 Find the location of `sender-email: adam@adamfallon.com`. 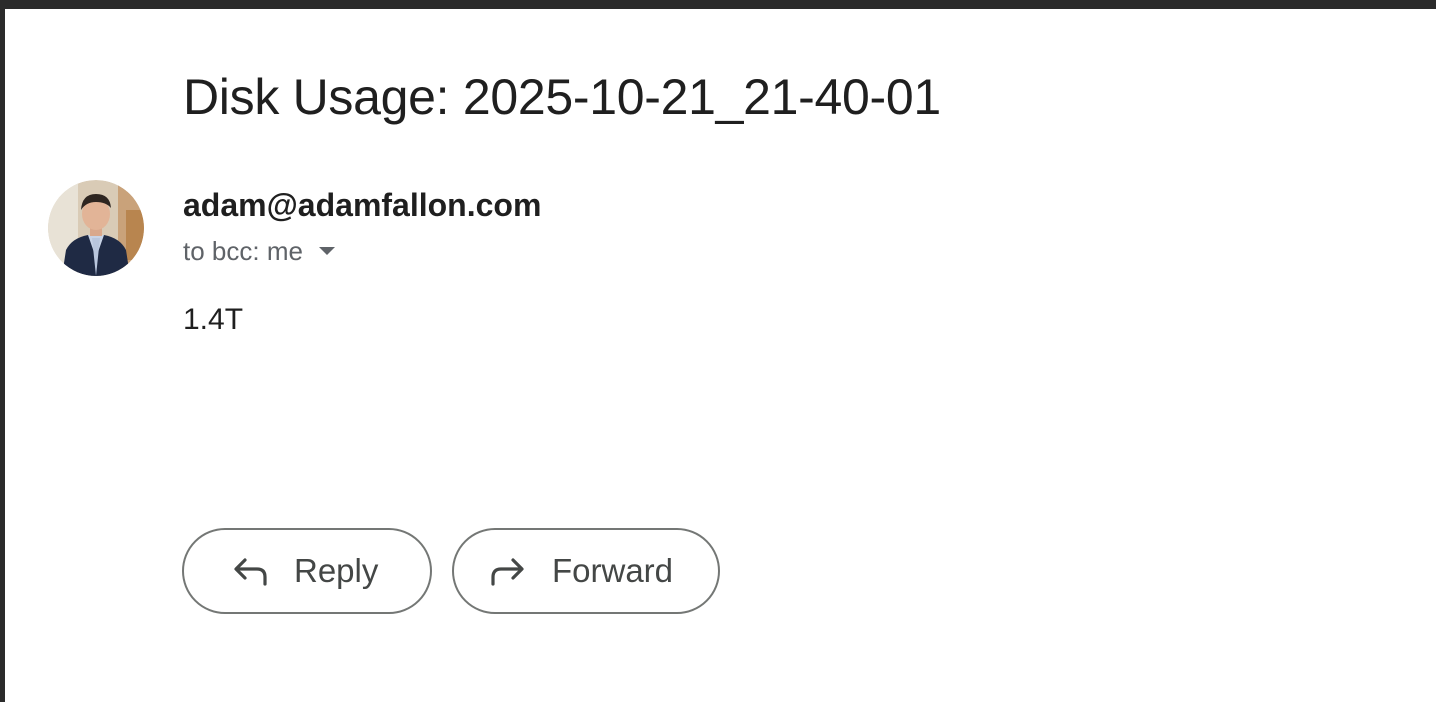

sender-email: adam@adamfallon.com is located at coordinates (362, 205).